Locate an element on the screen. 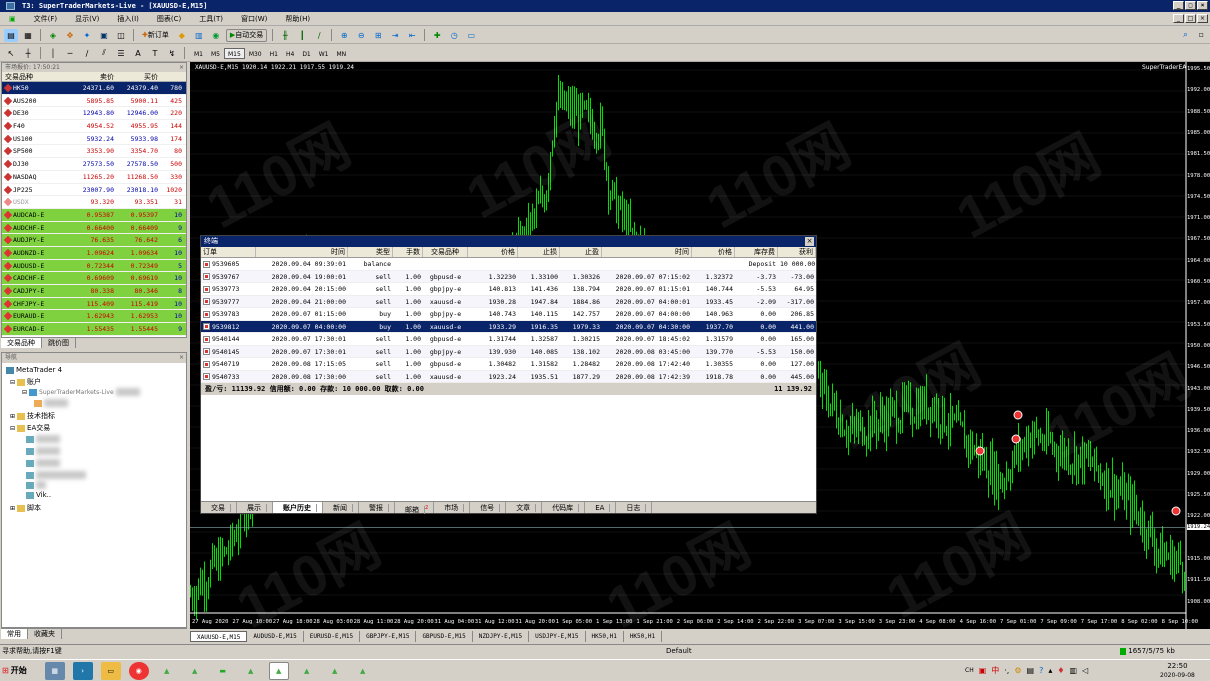  nav-item-expert-advisors: ⊟ EA交易 is located at coordinates (30, 428).